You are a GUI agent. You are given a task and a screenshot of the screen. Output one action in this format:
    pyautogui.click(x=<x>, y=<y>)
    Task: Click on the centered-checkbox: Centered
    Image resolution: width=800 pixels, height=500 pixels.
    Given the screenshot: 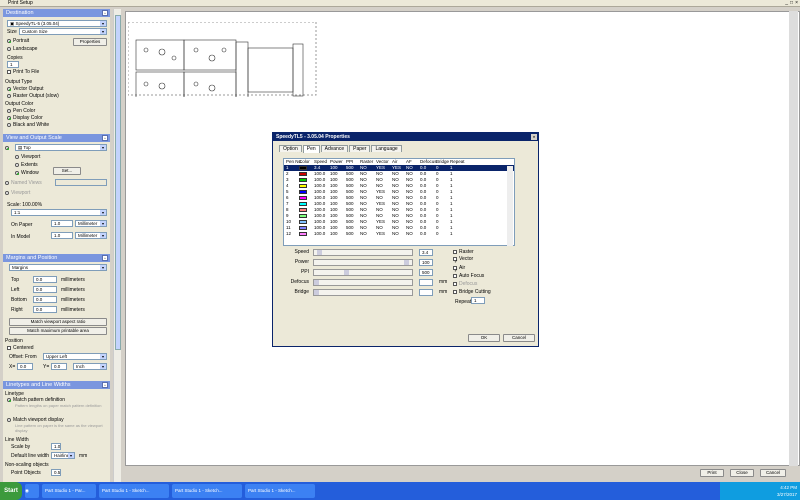 What is the action you would take?
    pyautogui.click(x=20, y=348)
    